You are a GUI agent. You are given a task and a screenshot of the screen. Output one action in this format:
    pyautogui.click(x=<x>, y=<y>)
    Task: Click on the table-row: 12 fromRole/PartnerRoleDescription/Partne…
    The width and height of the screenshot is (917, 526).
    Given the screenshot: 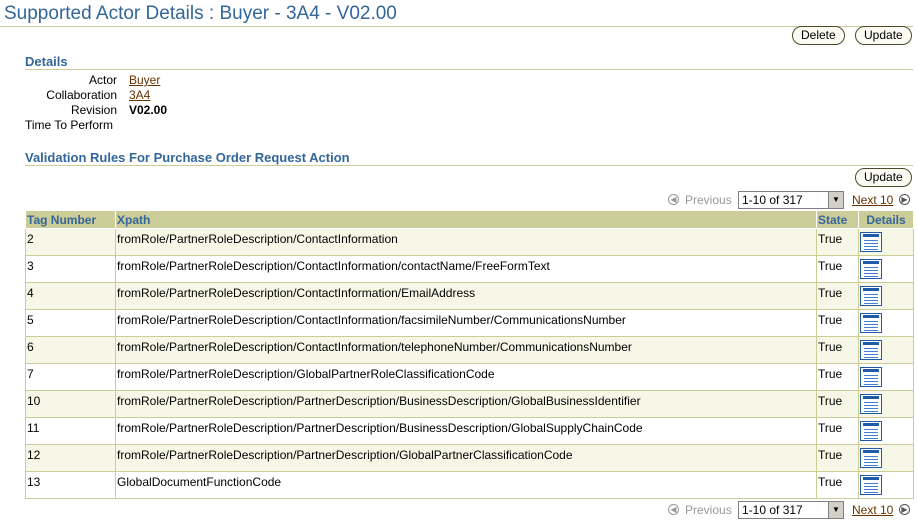 What is the action you would take?
    pyautogui.click(x=469, y=458)
    